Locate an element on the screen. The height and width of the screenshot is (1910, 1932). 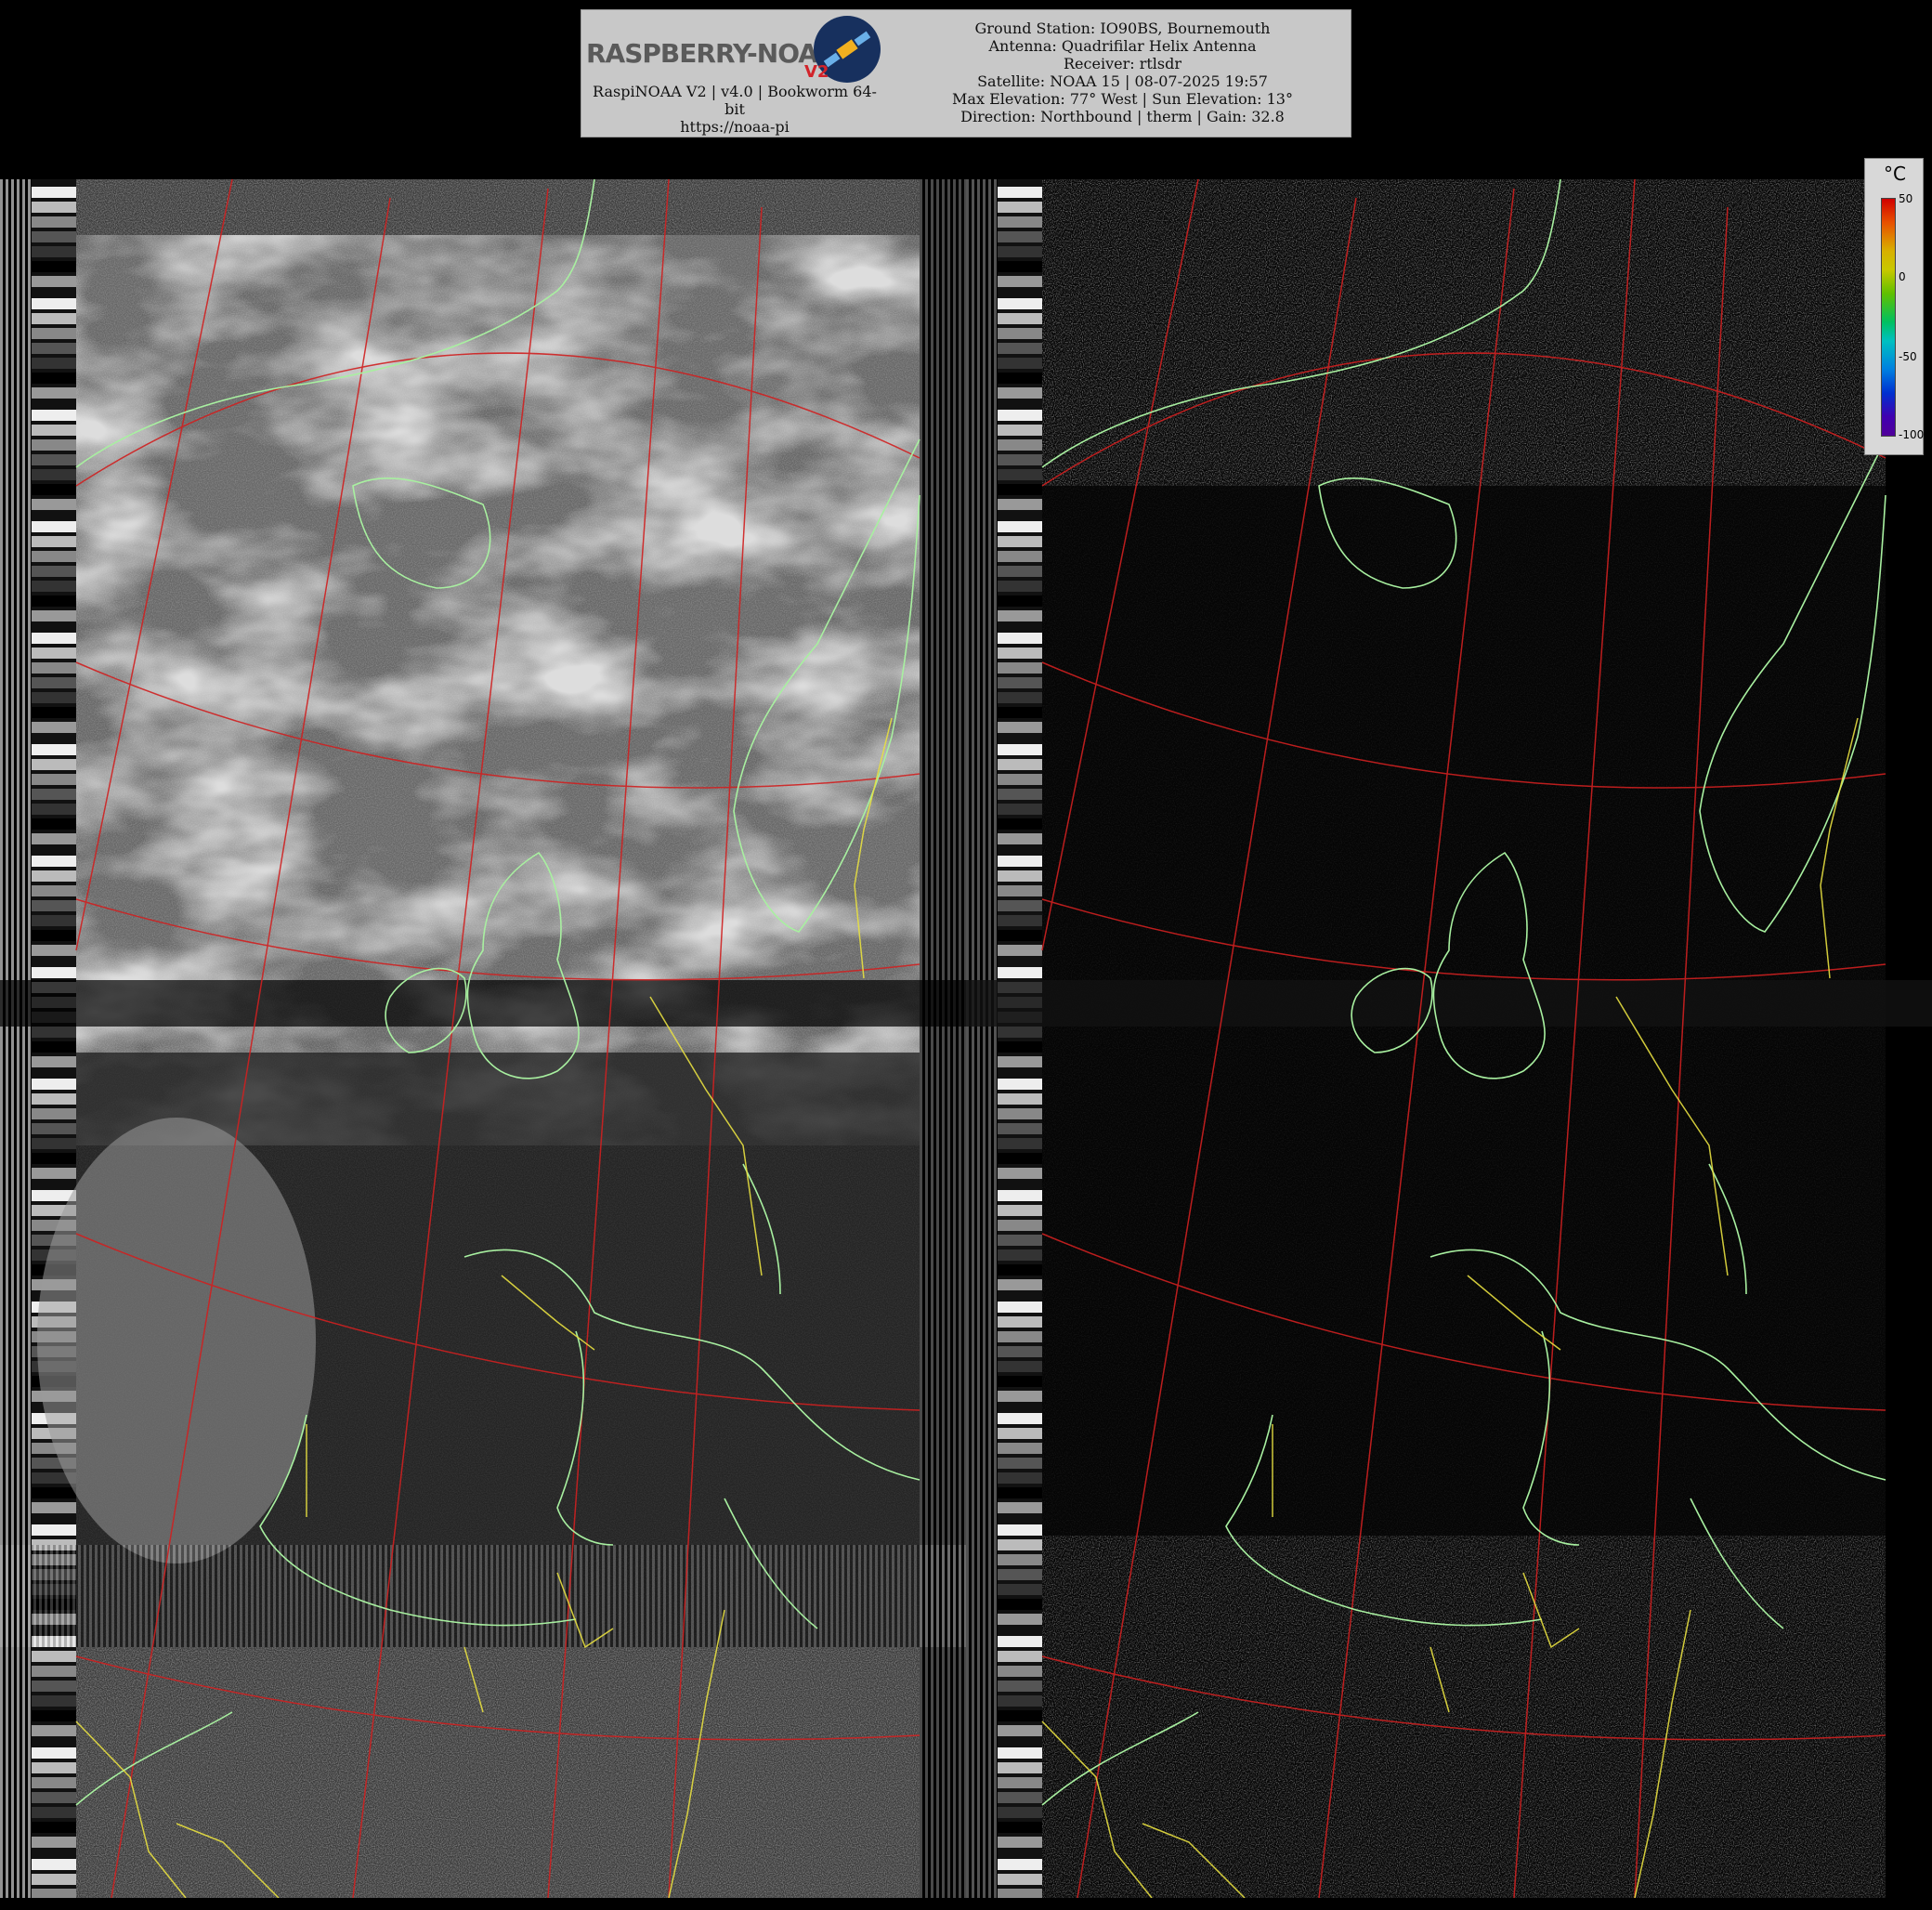
tick-label: 0 is located at coordinates (1903, 276).